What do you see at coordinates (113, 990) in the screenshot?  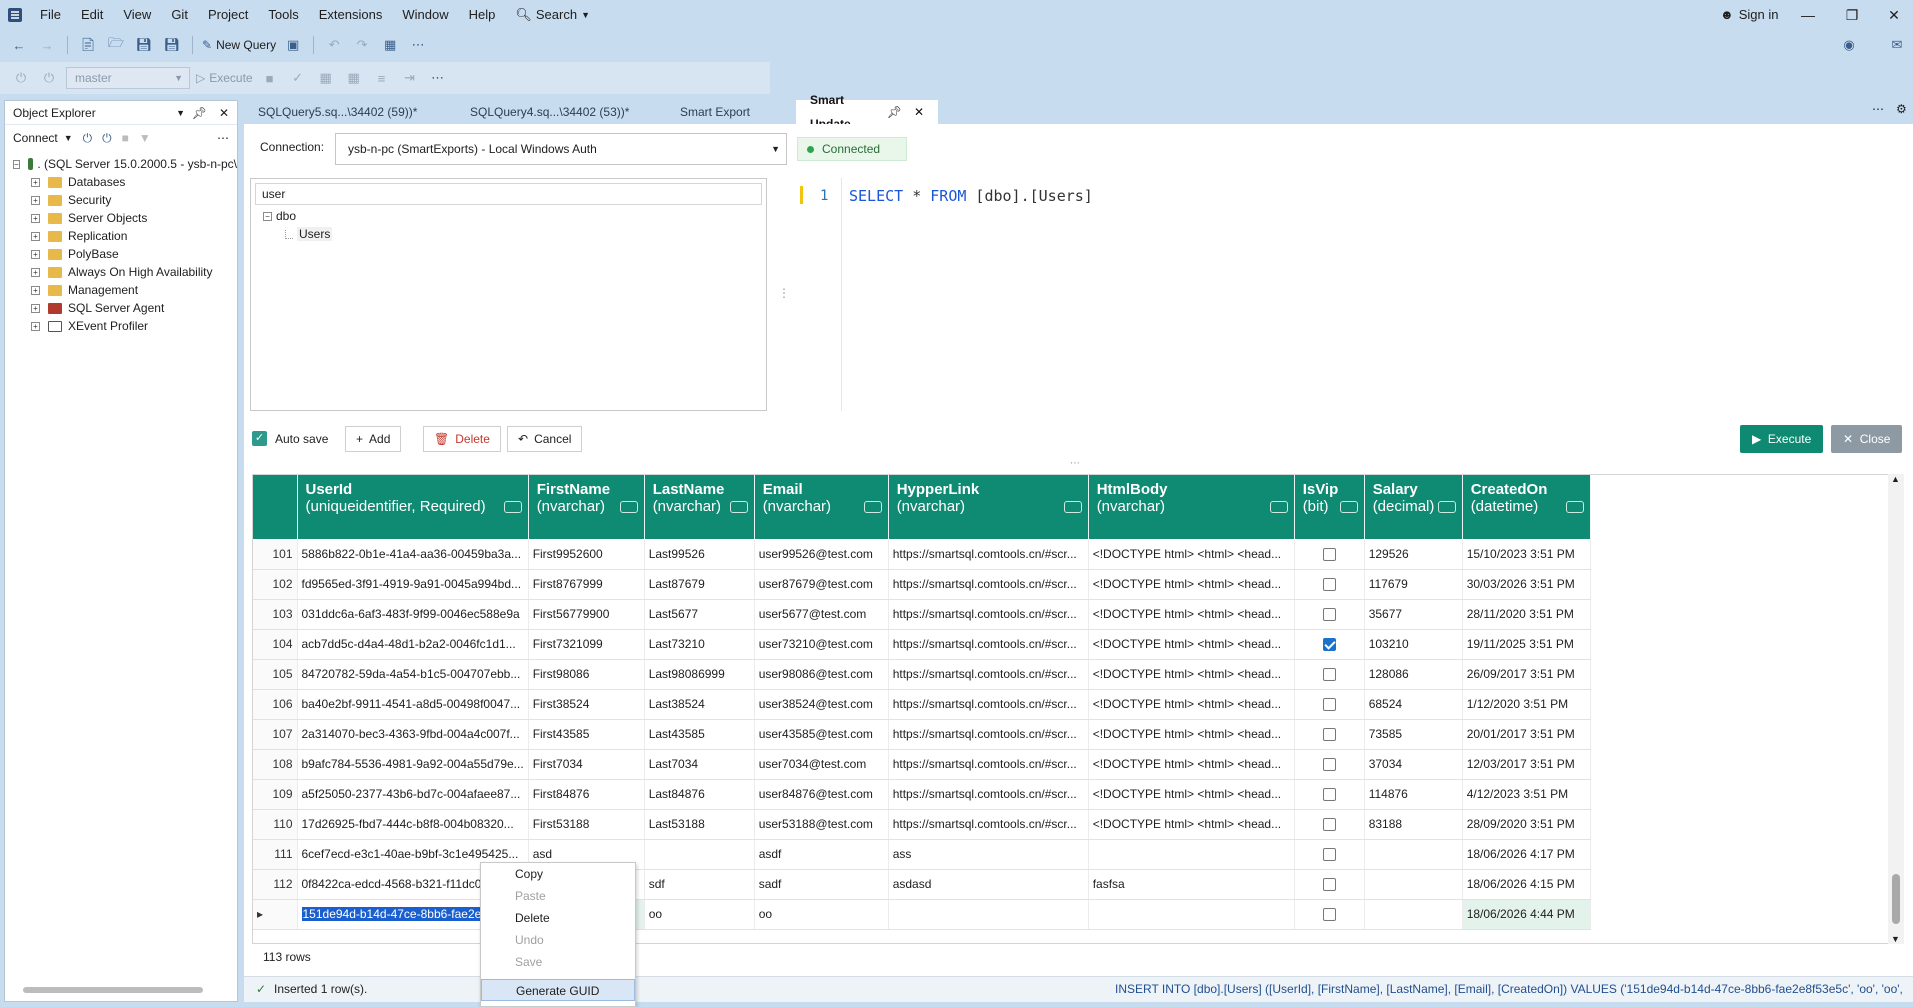 I see `scroll-thumb` at bounding box center [113, 990].